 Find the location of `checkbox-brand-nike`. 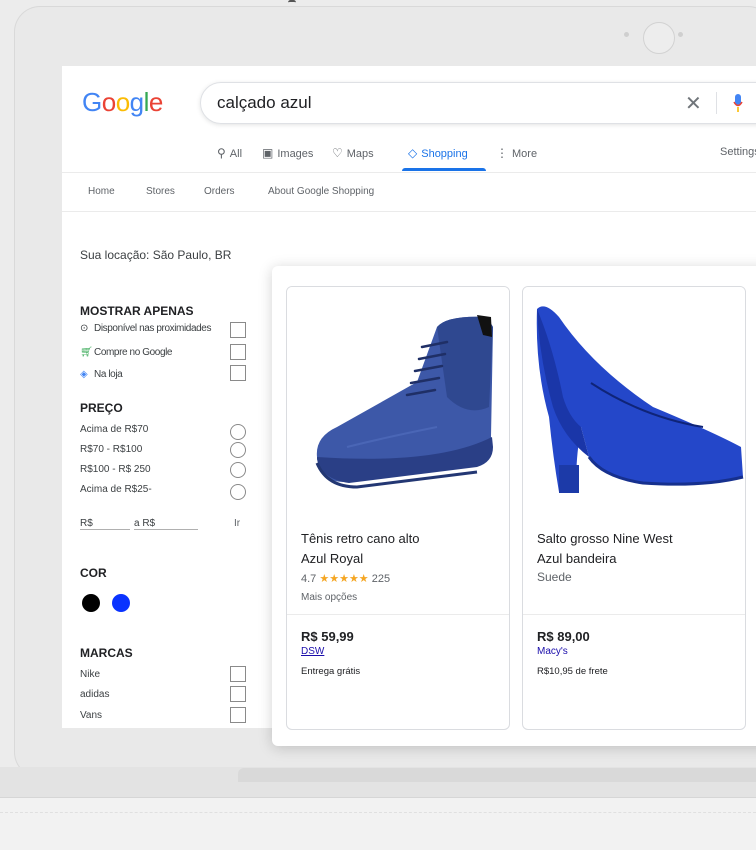

checkbox-brand-nike is located at coordinates (238, 674).